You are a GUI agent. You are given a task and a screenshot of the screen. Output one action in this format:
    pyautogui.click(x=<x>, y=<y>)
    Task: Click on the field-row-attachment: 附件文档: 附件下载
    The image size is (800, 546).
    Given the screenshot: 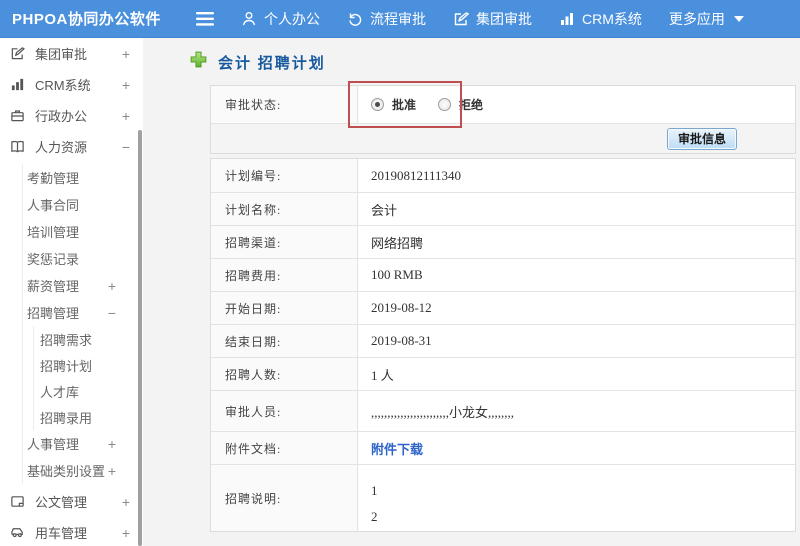 What is the action you would take?
    pyautogui.click(x=503, y=447)
    